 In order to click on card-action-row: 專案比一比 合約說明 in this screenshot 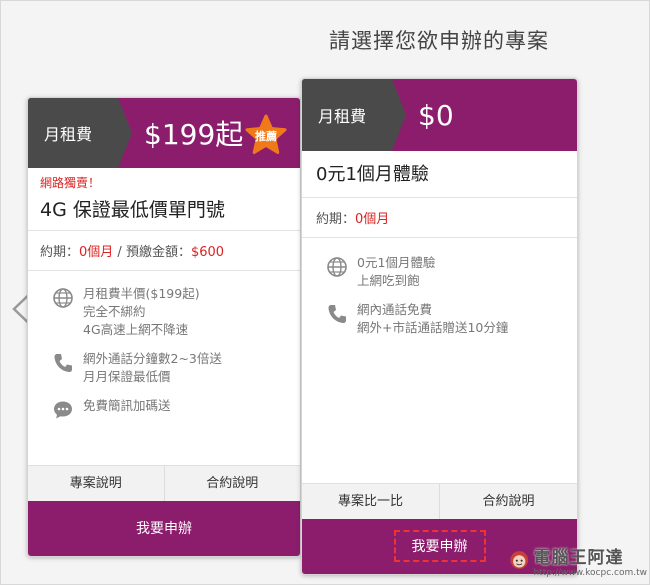, I will do `click(439, 501)`.